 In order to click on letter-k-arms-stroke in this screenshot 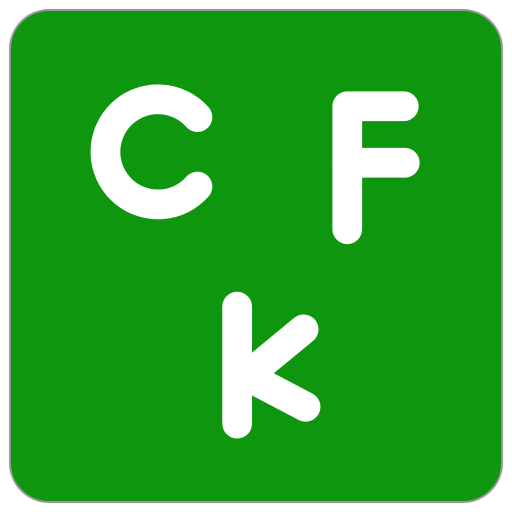, I will do `click(276, 368)`.